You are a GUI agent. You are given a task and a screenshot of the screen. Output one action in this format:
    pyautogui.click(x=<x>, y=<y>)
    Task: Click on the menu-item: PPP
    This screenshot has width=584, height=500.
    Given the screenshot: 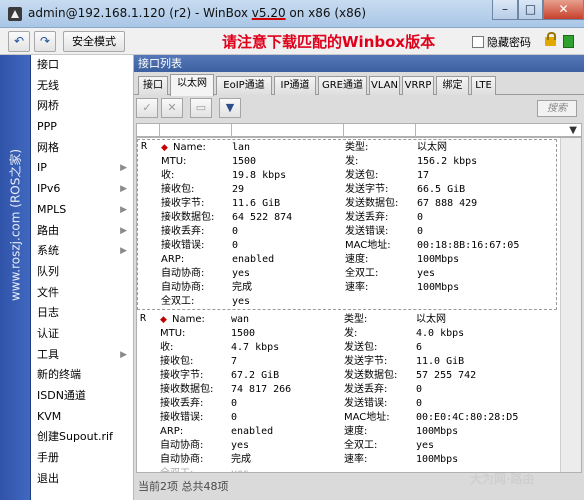 What is the action you would take?
    pyautogui.click(x=82, y=127)
    